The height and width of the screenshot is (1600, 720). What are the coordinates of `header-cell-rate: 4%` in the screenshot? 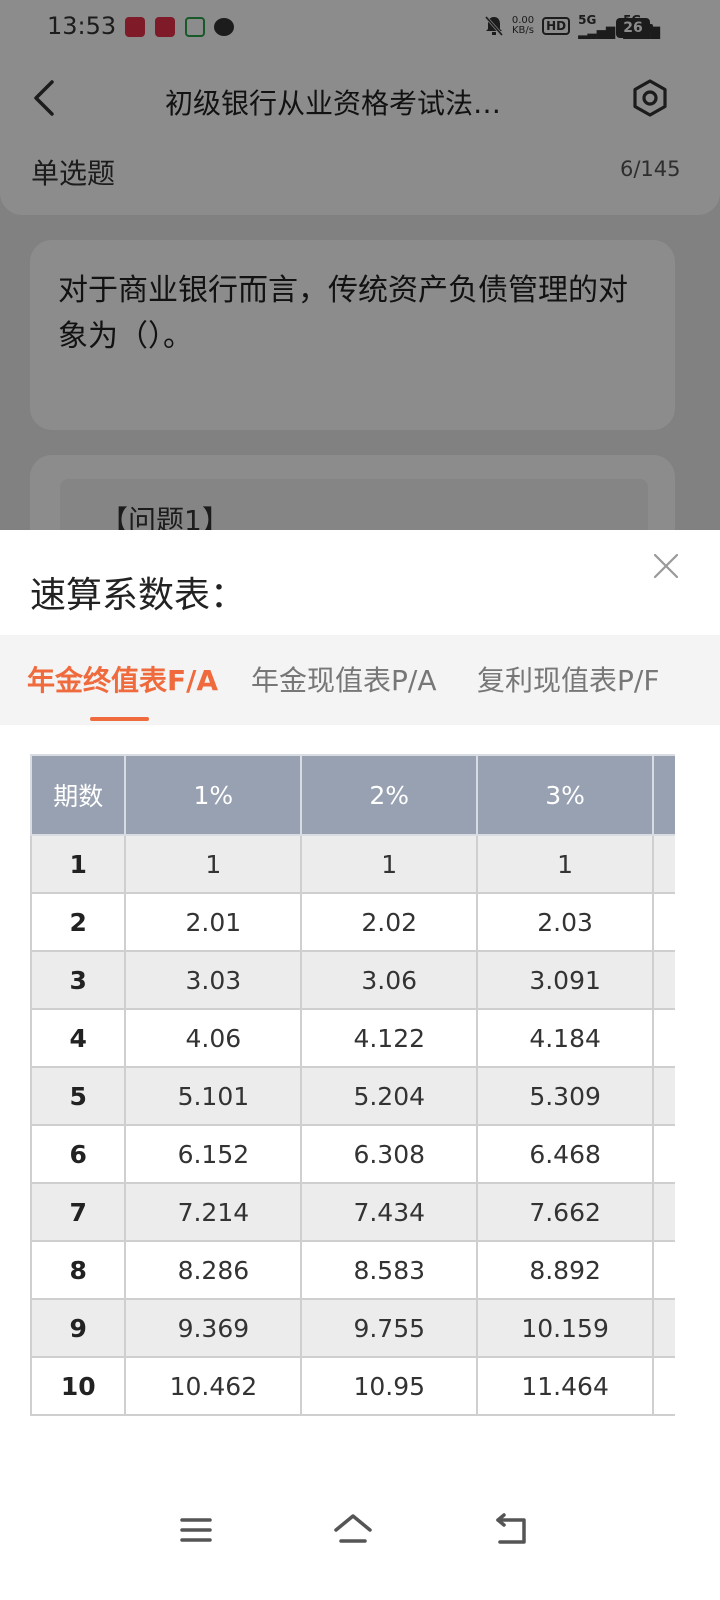 It's located at (663, 795).